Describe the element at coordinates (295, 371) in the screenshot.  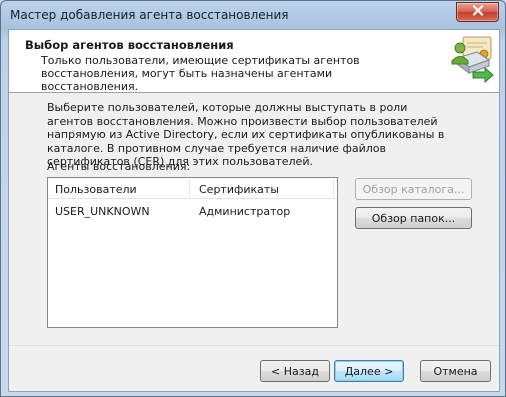
I see `back-button: < Назад` at that location.